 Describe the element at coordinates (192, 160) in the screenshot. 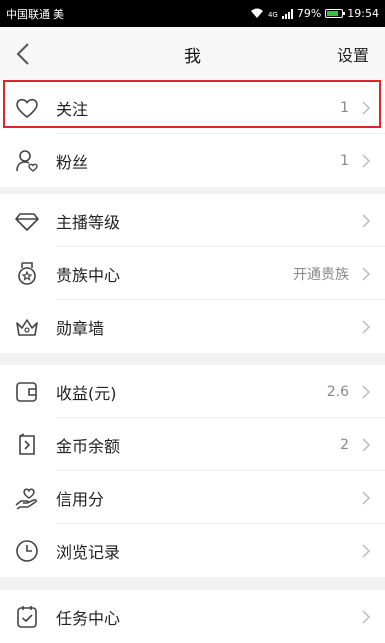

I see `menu-item-fans: 粉丝 1` at that location.